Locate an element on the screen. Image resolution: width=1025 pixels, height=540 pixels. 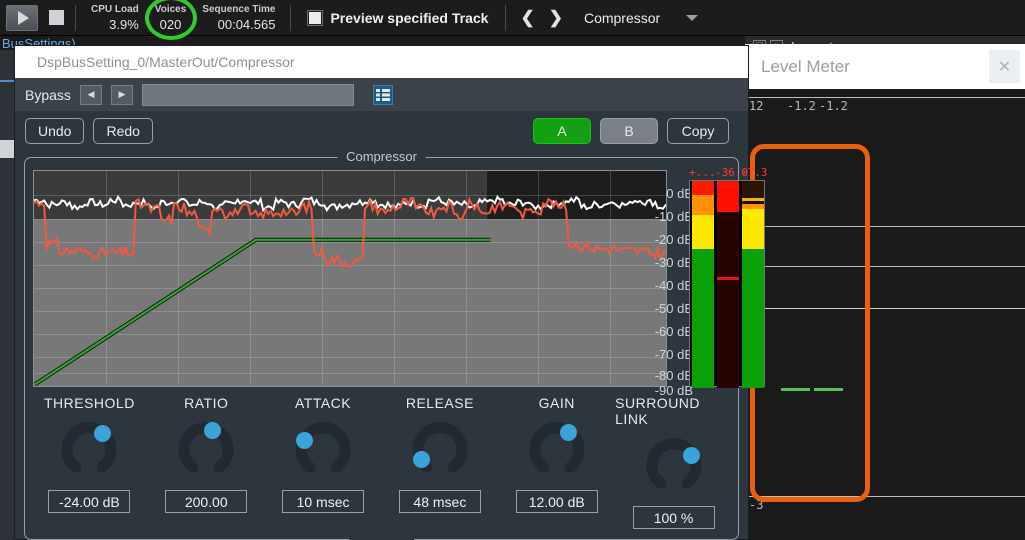
db-tick: -50 dB is located at coordinates (673, 308).